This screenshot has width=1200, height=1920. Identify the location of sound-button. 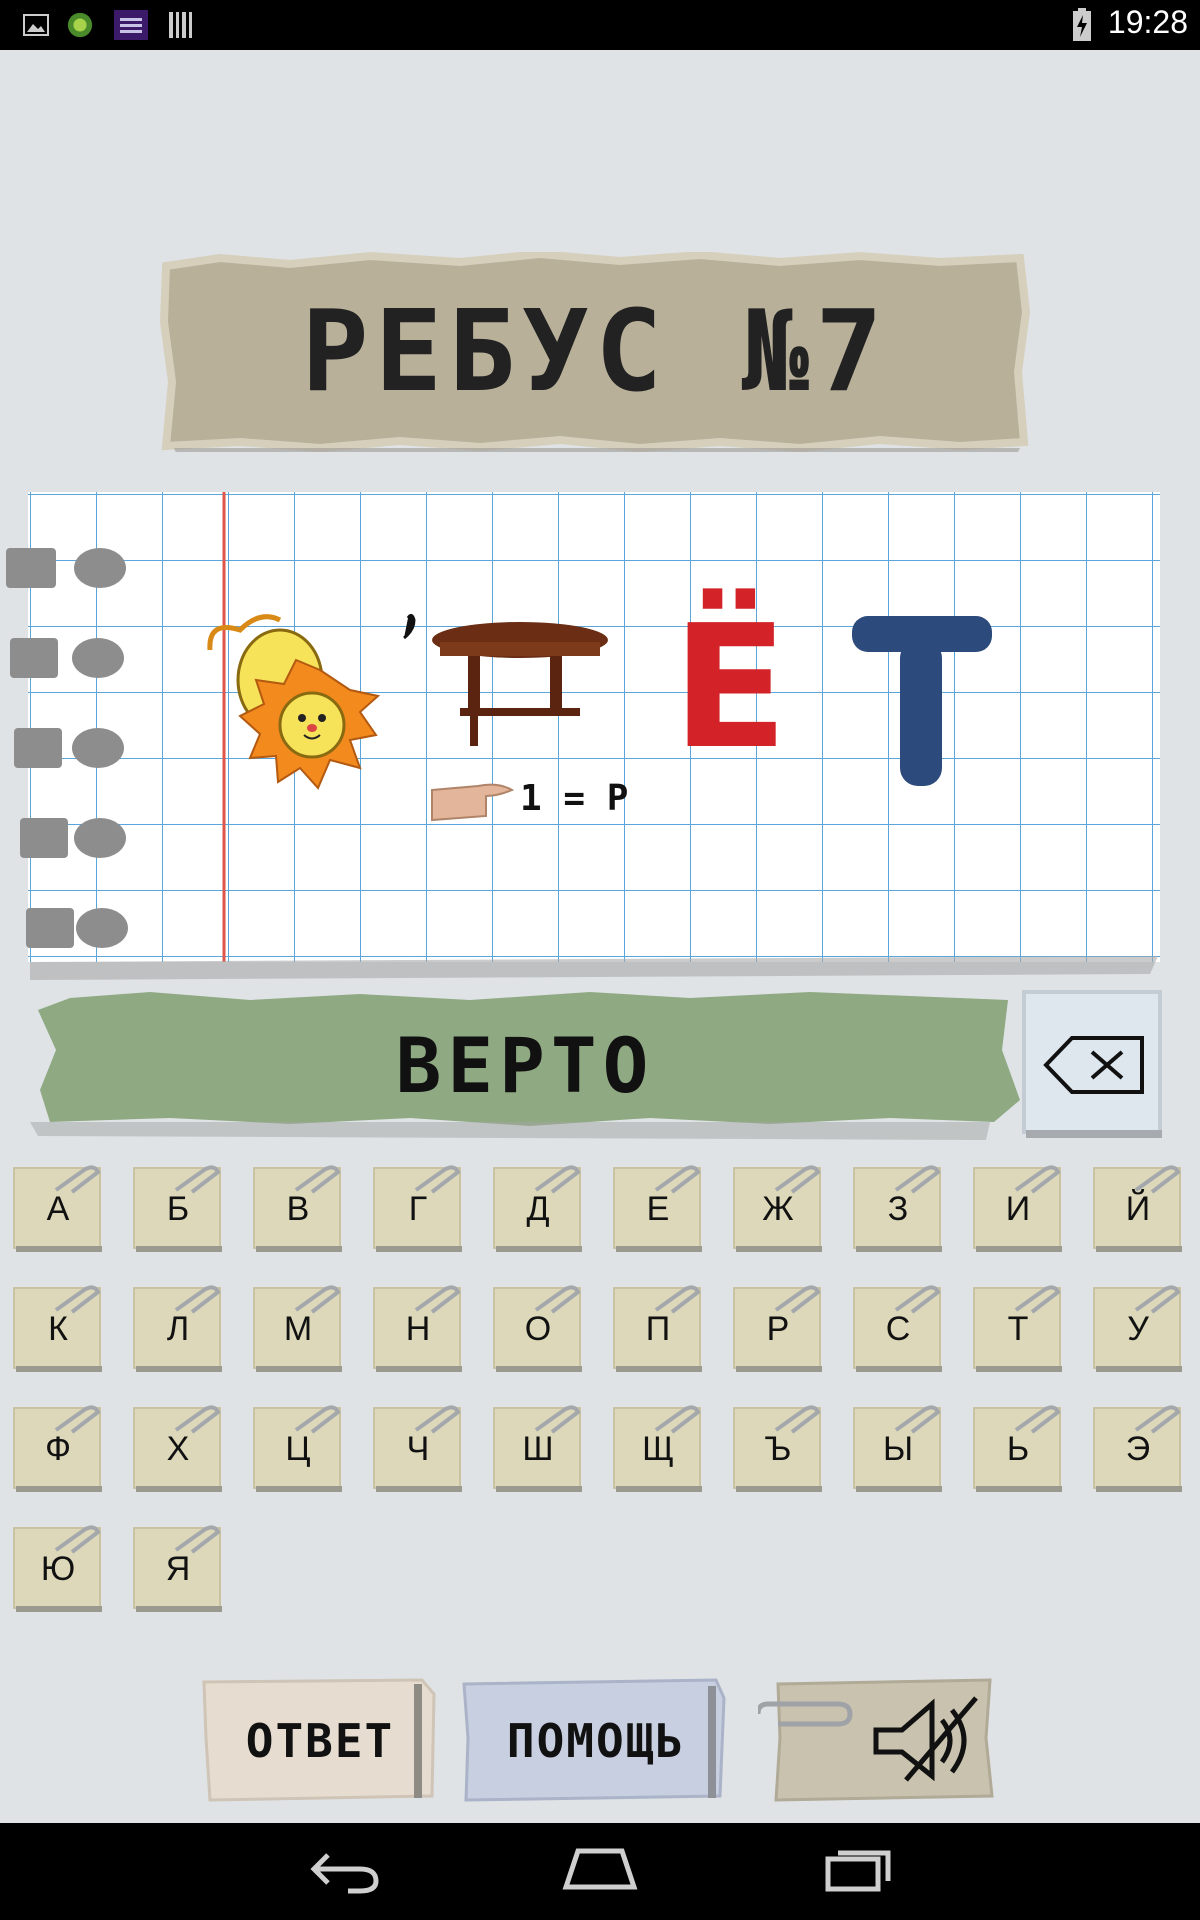
(876, 1740).